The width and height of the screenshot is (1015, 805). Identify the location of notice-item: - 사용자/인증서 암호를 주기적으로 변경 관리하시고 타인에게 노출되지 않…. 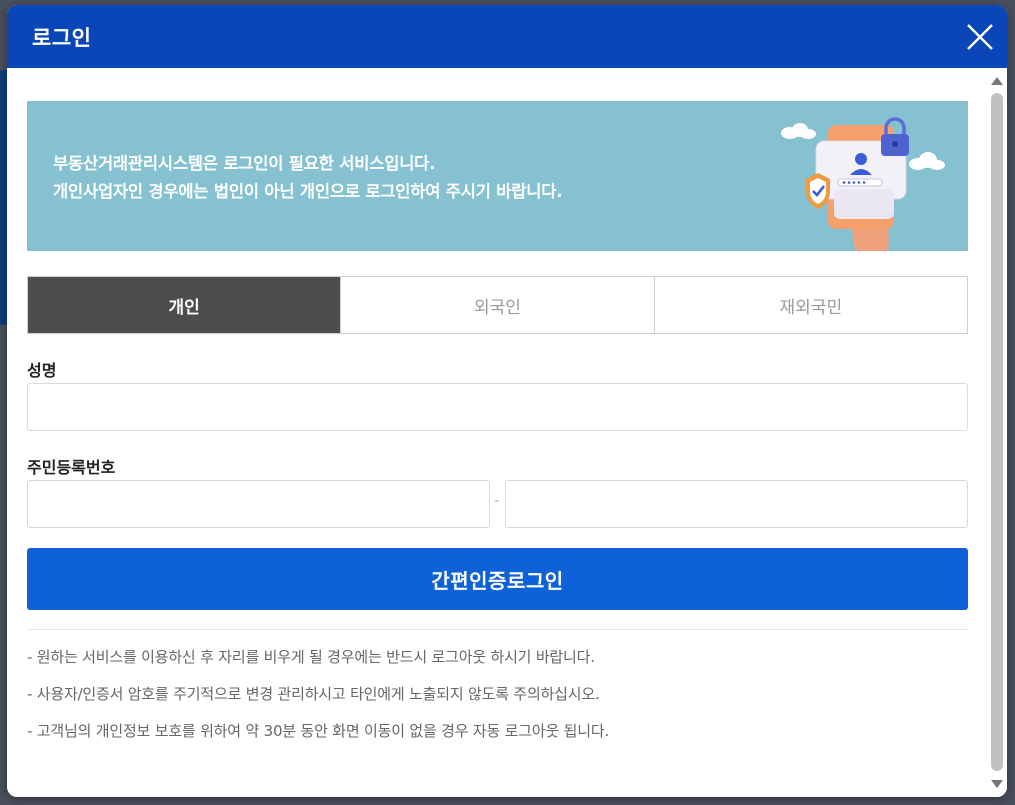
(313, 694).